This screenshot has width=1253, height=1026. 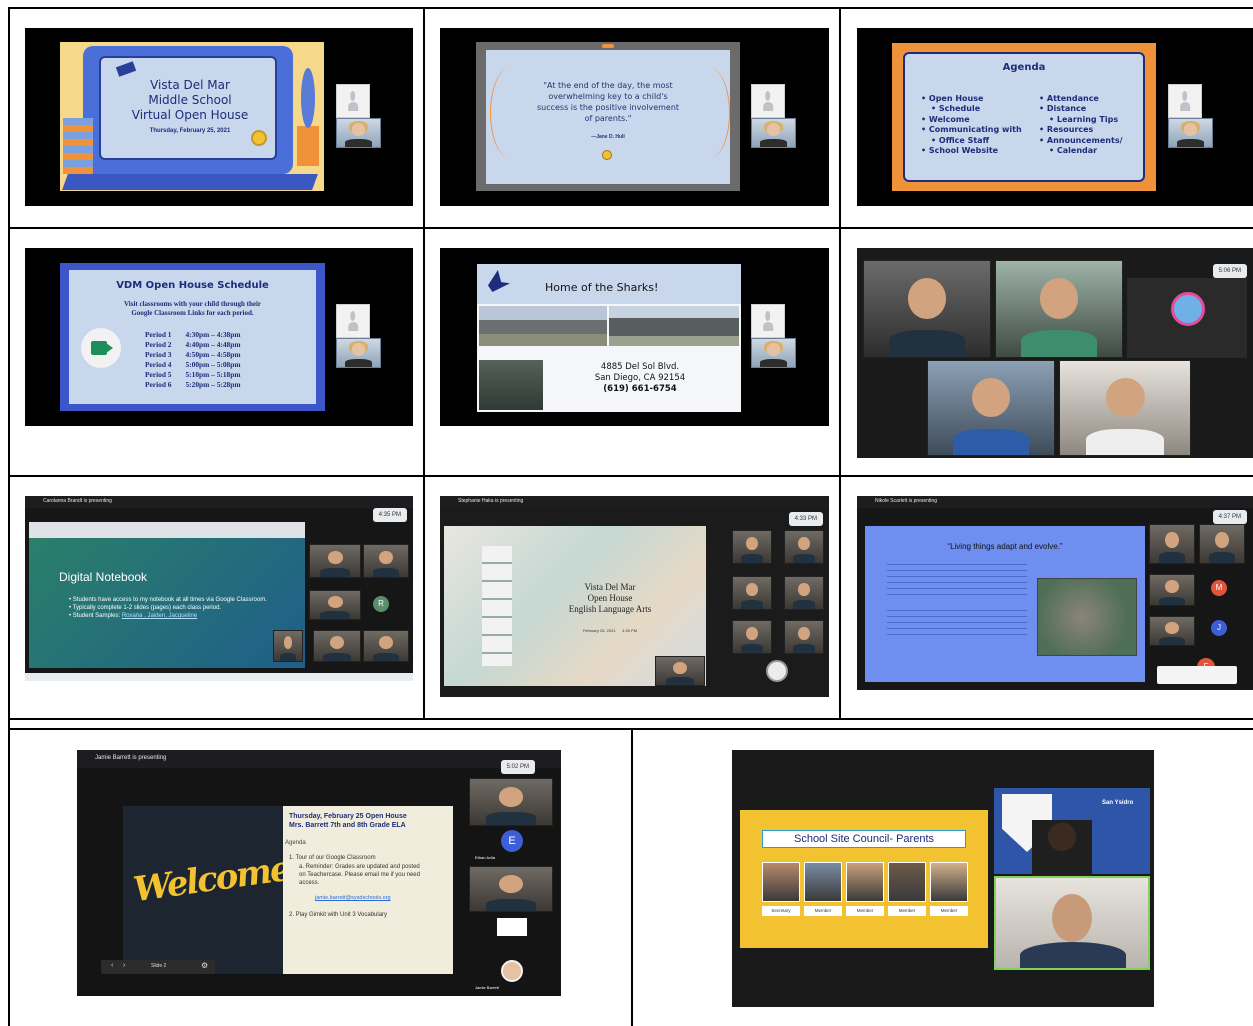 I want to click on science-slide-title: “Living things adapt and evolve.”, so click(x=1005, y=546).